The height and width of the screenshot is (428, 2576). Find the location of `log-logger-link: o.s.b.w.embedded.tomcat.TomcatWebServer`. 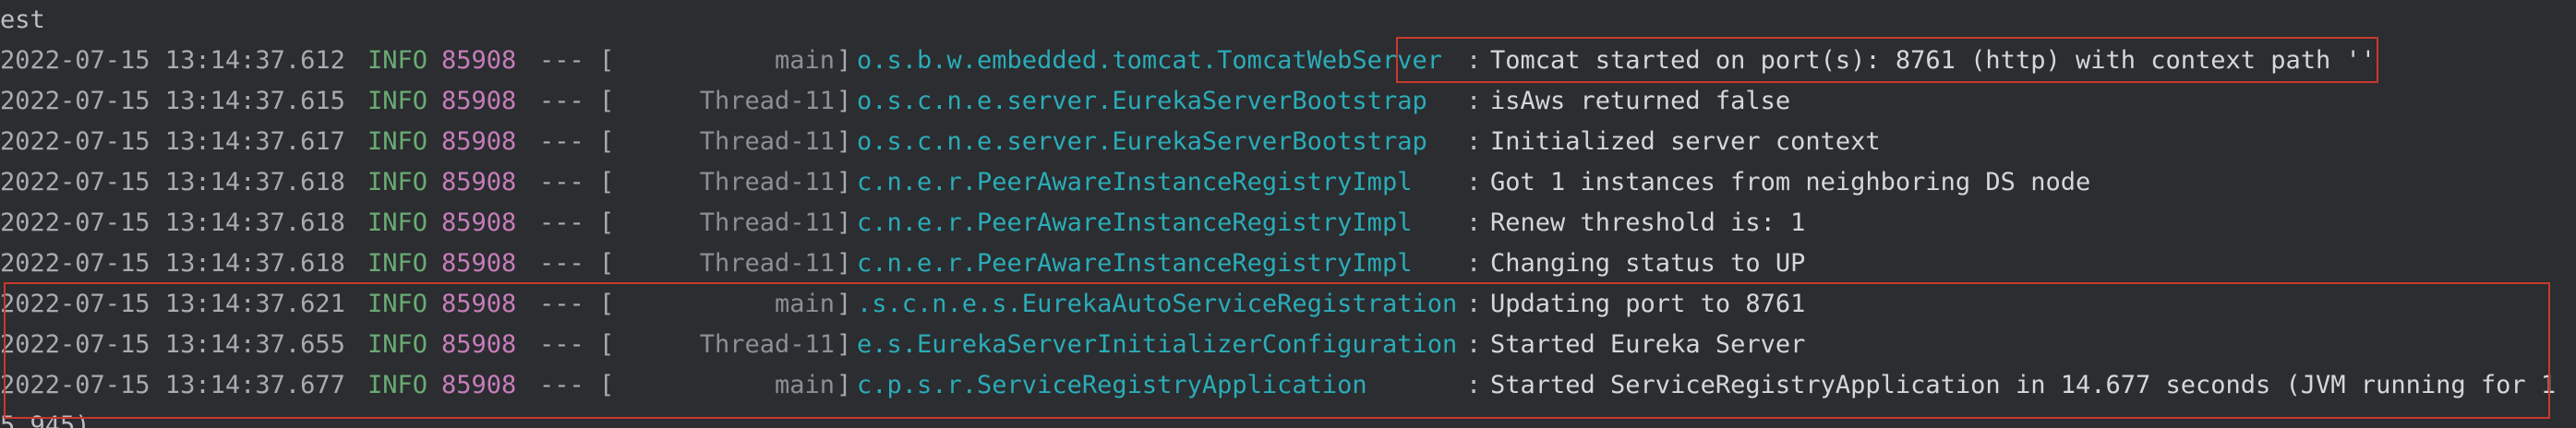

log-logger-link: o.s.b.w.embedded.tomcat.TomcatWebServer is located at coordinates (1149, 61).